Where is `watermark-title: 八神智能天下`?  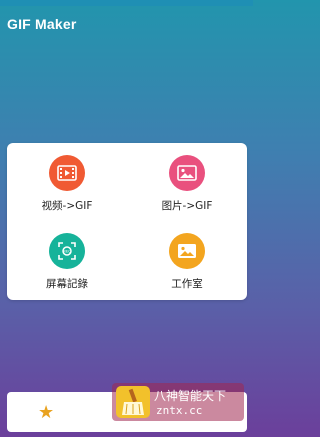
watermark-title: 八神智能天下 is located at coordinates (190, 396).